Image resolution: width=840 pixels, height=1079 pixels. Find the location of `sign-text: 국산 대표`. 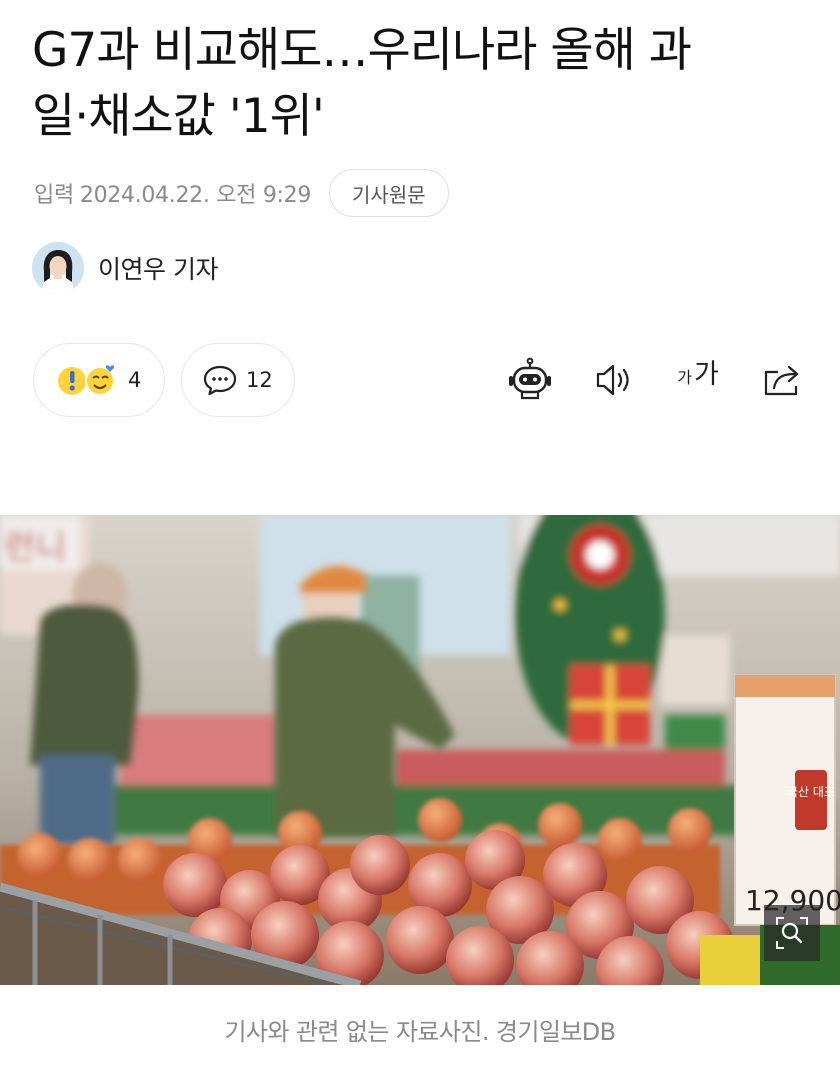

sign-text: 국산 대표 is located at coordinates (811, 792).